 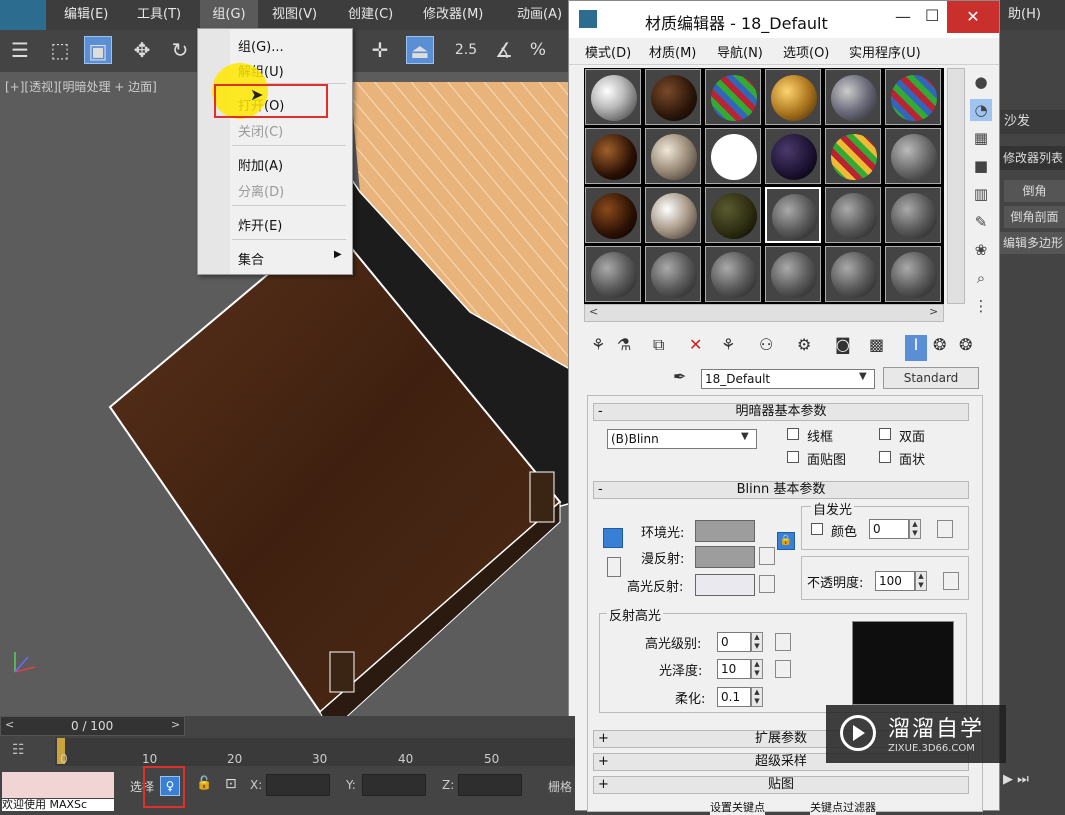 What do you see at coordinates (766, 348) in the screenshot?
I see `put-to-library-icon: ⚇` at bounding box center [766, 348].